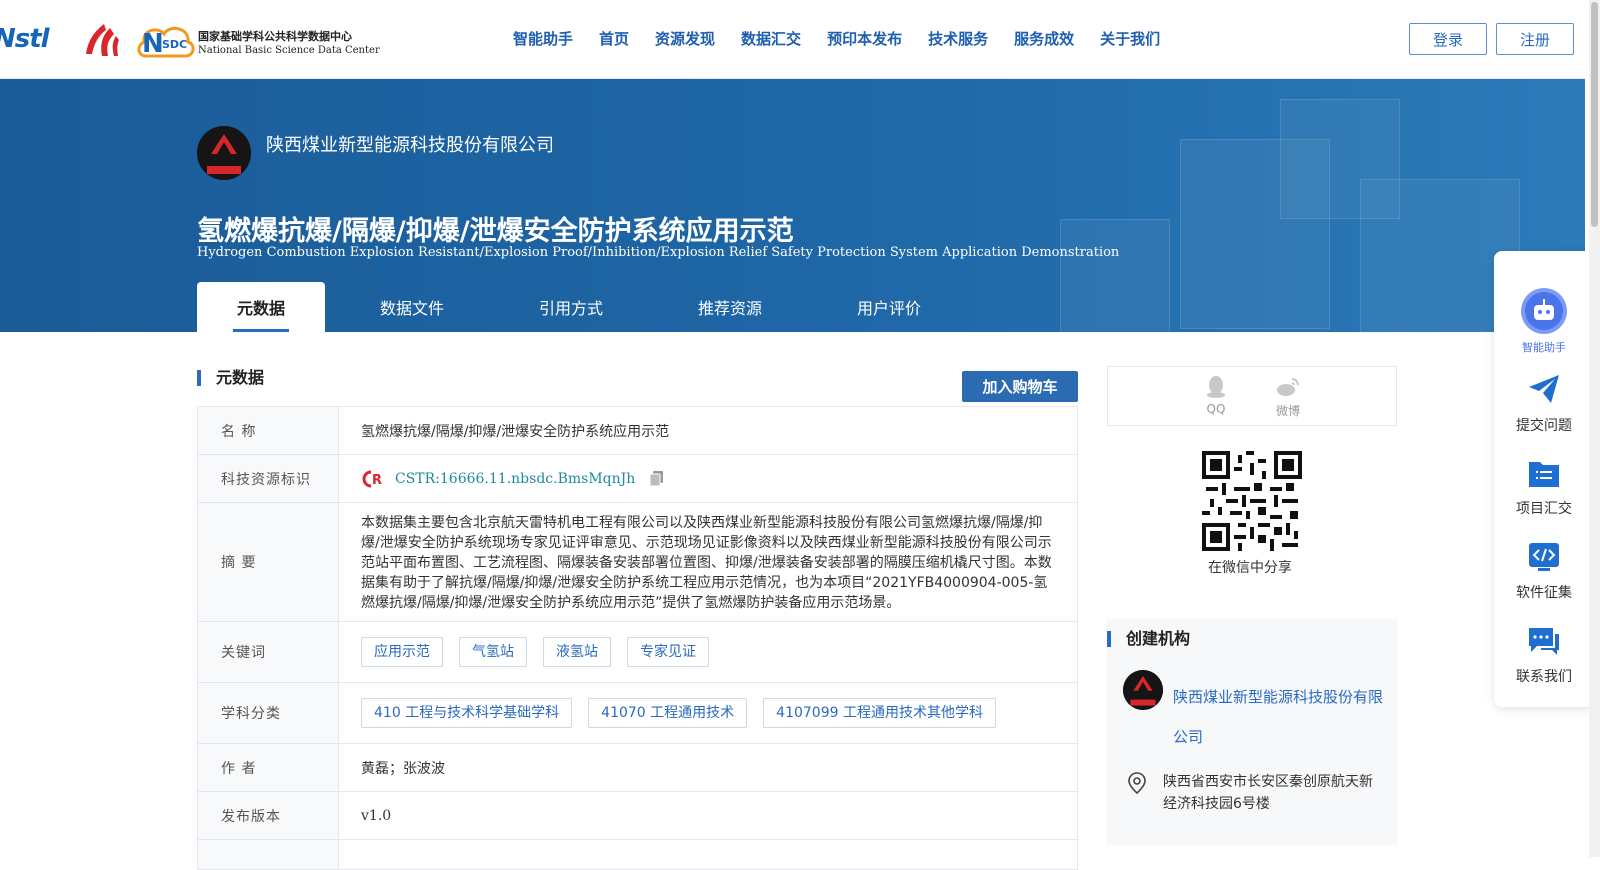  What do you see at coordinates (637, 768) in the screenshot?
I see `table-row: 作 者 黄磊；张波波` at bounding box center [637, 768].